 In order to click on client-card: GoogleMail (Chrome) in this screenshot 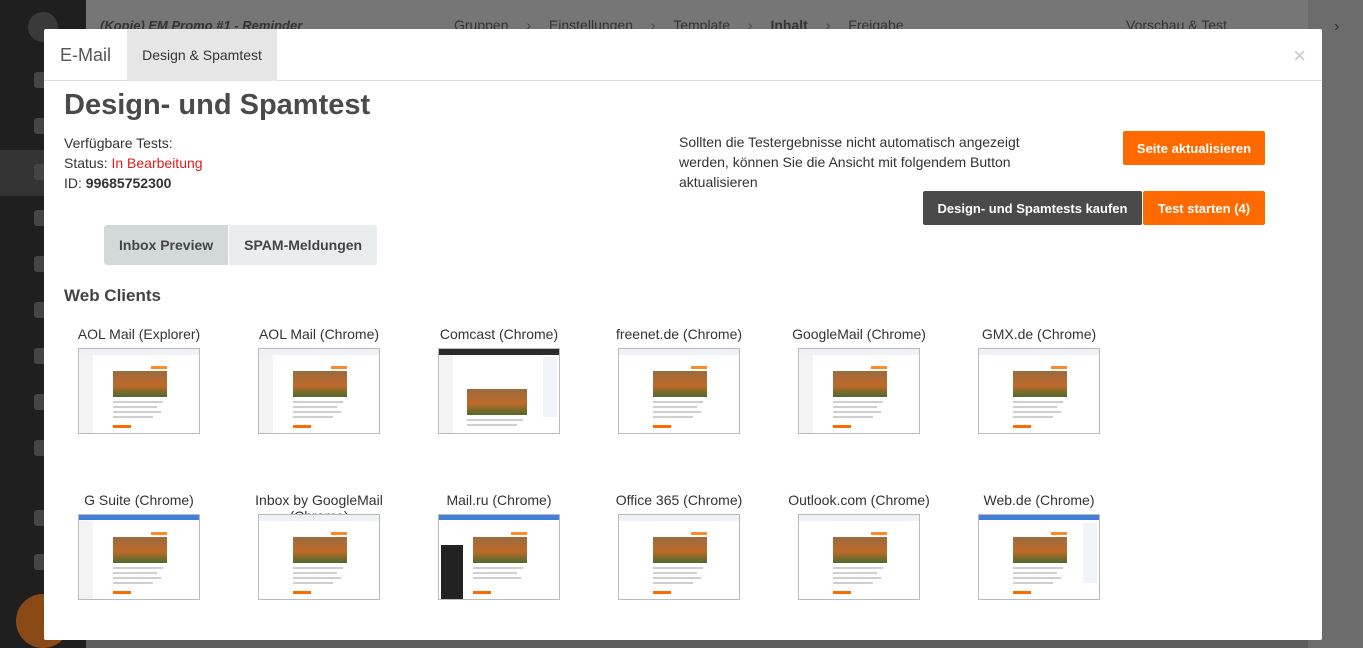, I will do `click(859, 380)`.